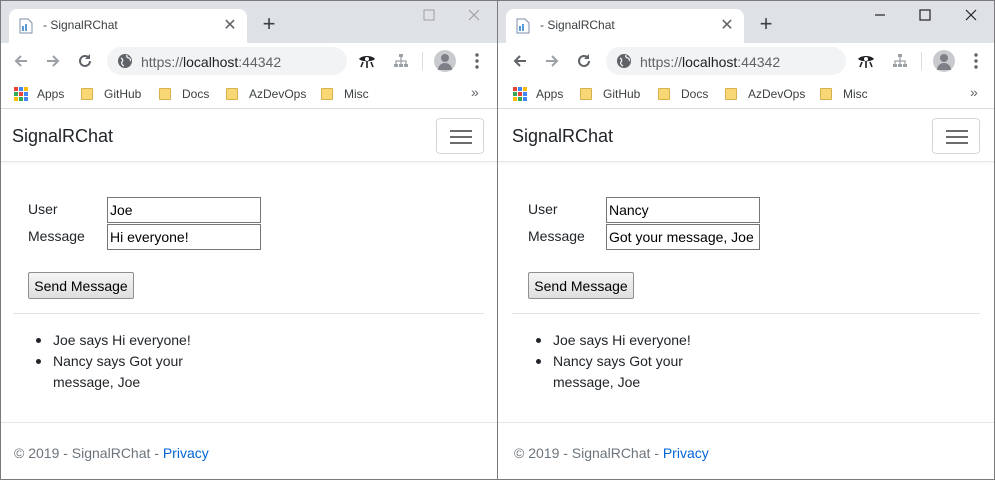 This screenshot has height=480, width=995. I want to click on apps-grid-icon, so click(520, 94).